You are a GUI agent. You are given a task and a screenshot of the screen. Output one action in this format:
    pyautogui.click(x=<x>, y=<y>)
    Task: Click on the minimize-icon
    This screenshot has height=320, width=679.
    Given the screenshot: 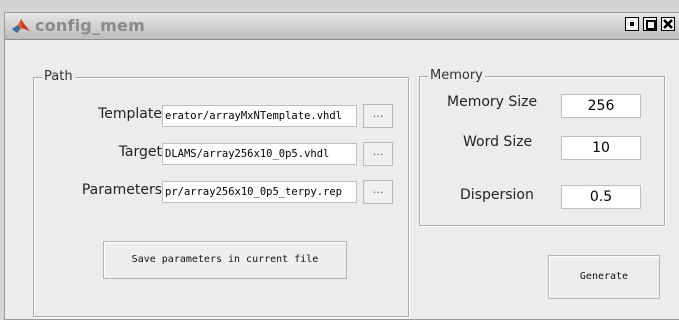 What is the action you would take?
    pyautogui.click(x=632, y=24)
    